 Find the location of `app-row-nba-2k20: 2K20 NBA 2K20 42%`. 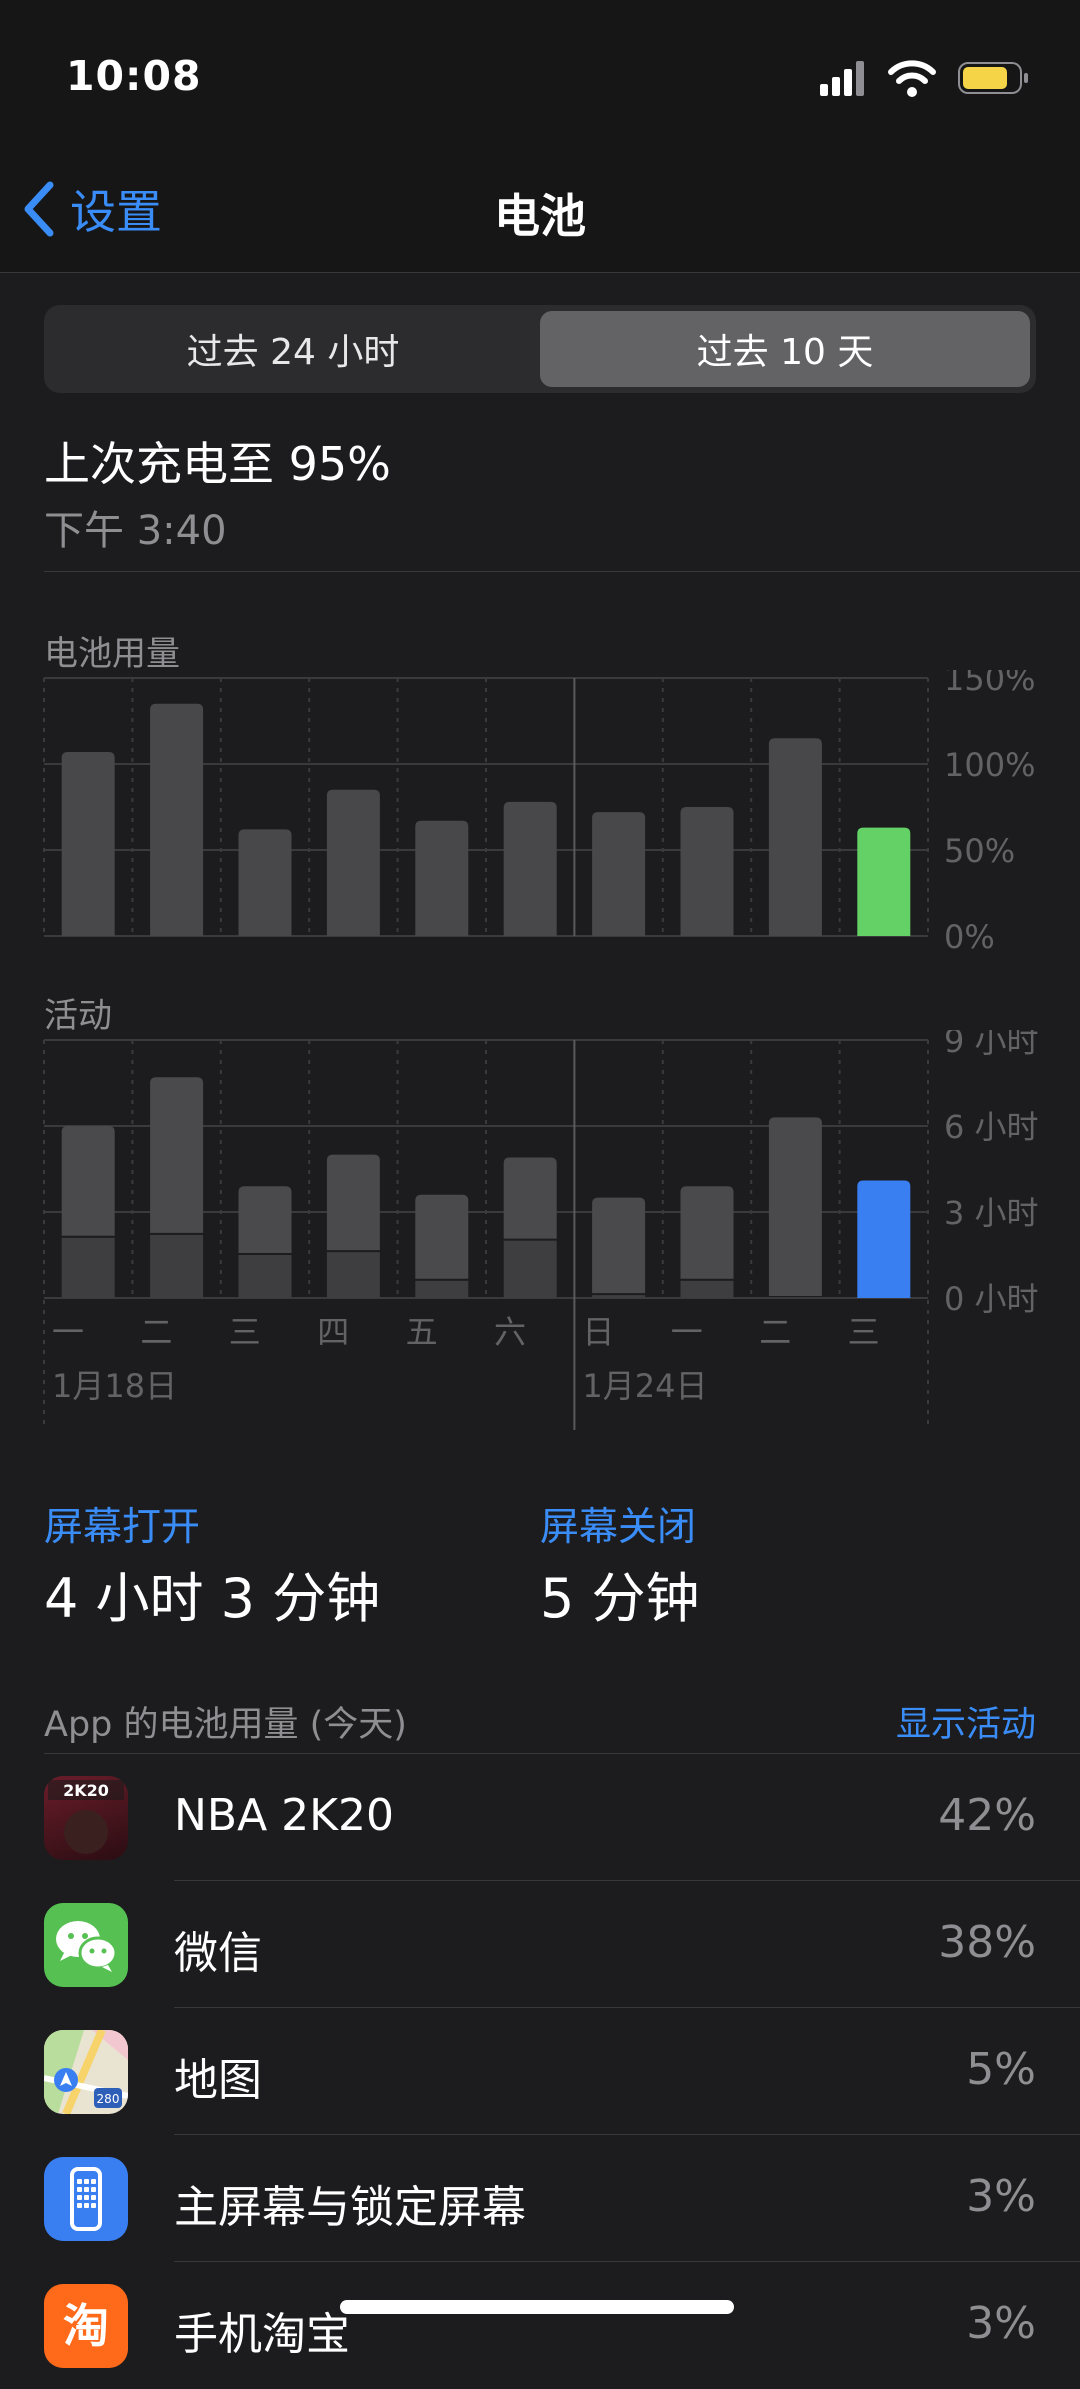

app-row-nba-2k20: 2K20 NBA 2K20 42% is located at coordinates (540, 1817).